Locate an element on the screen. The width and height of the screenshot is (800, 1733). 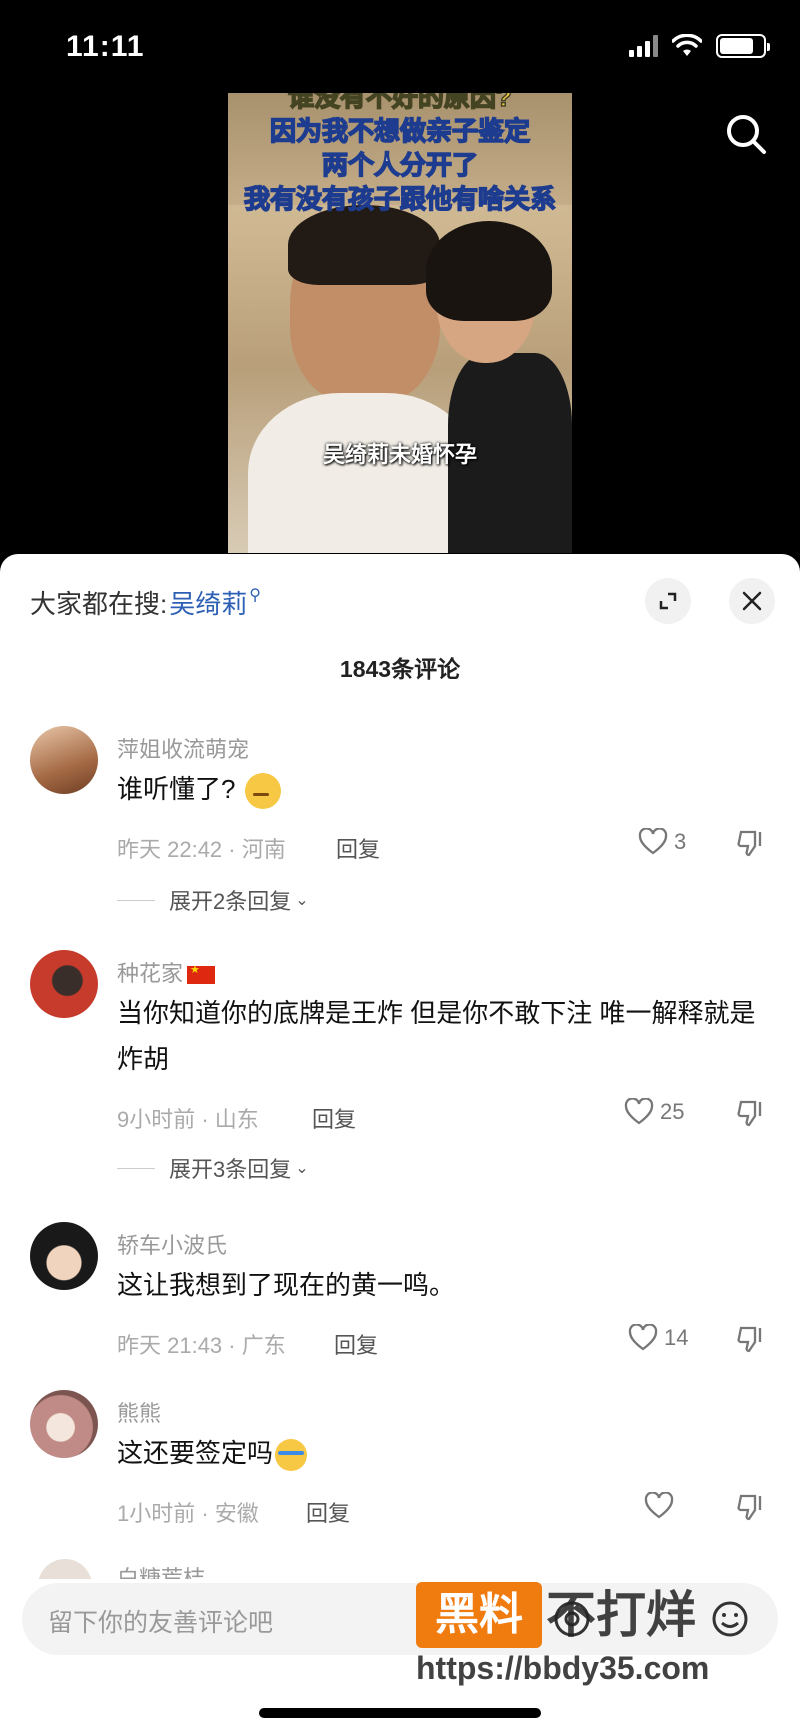
like-button: 3 is located at coordinates (662, 842).